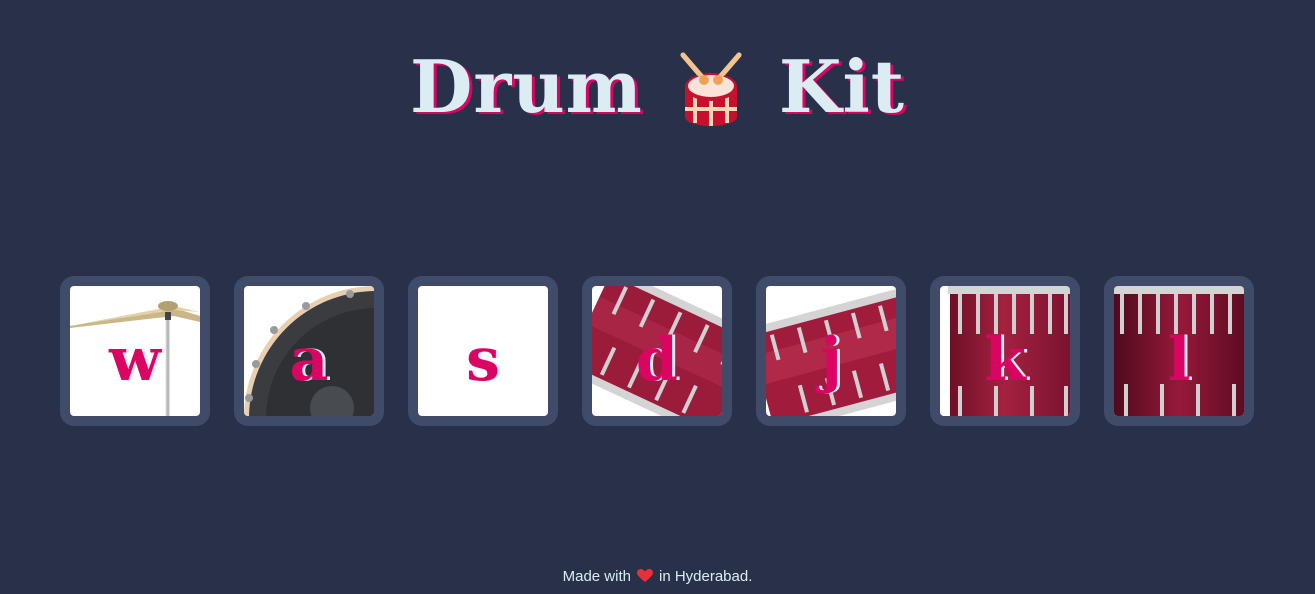 This screenshot has width=1315, height=594. I want to click on drum-pad-k: k, so click(1005, 351).